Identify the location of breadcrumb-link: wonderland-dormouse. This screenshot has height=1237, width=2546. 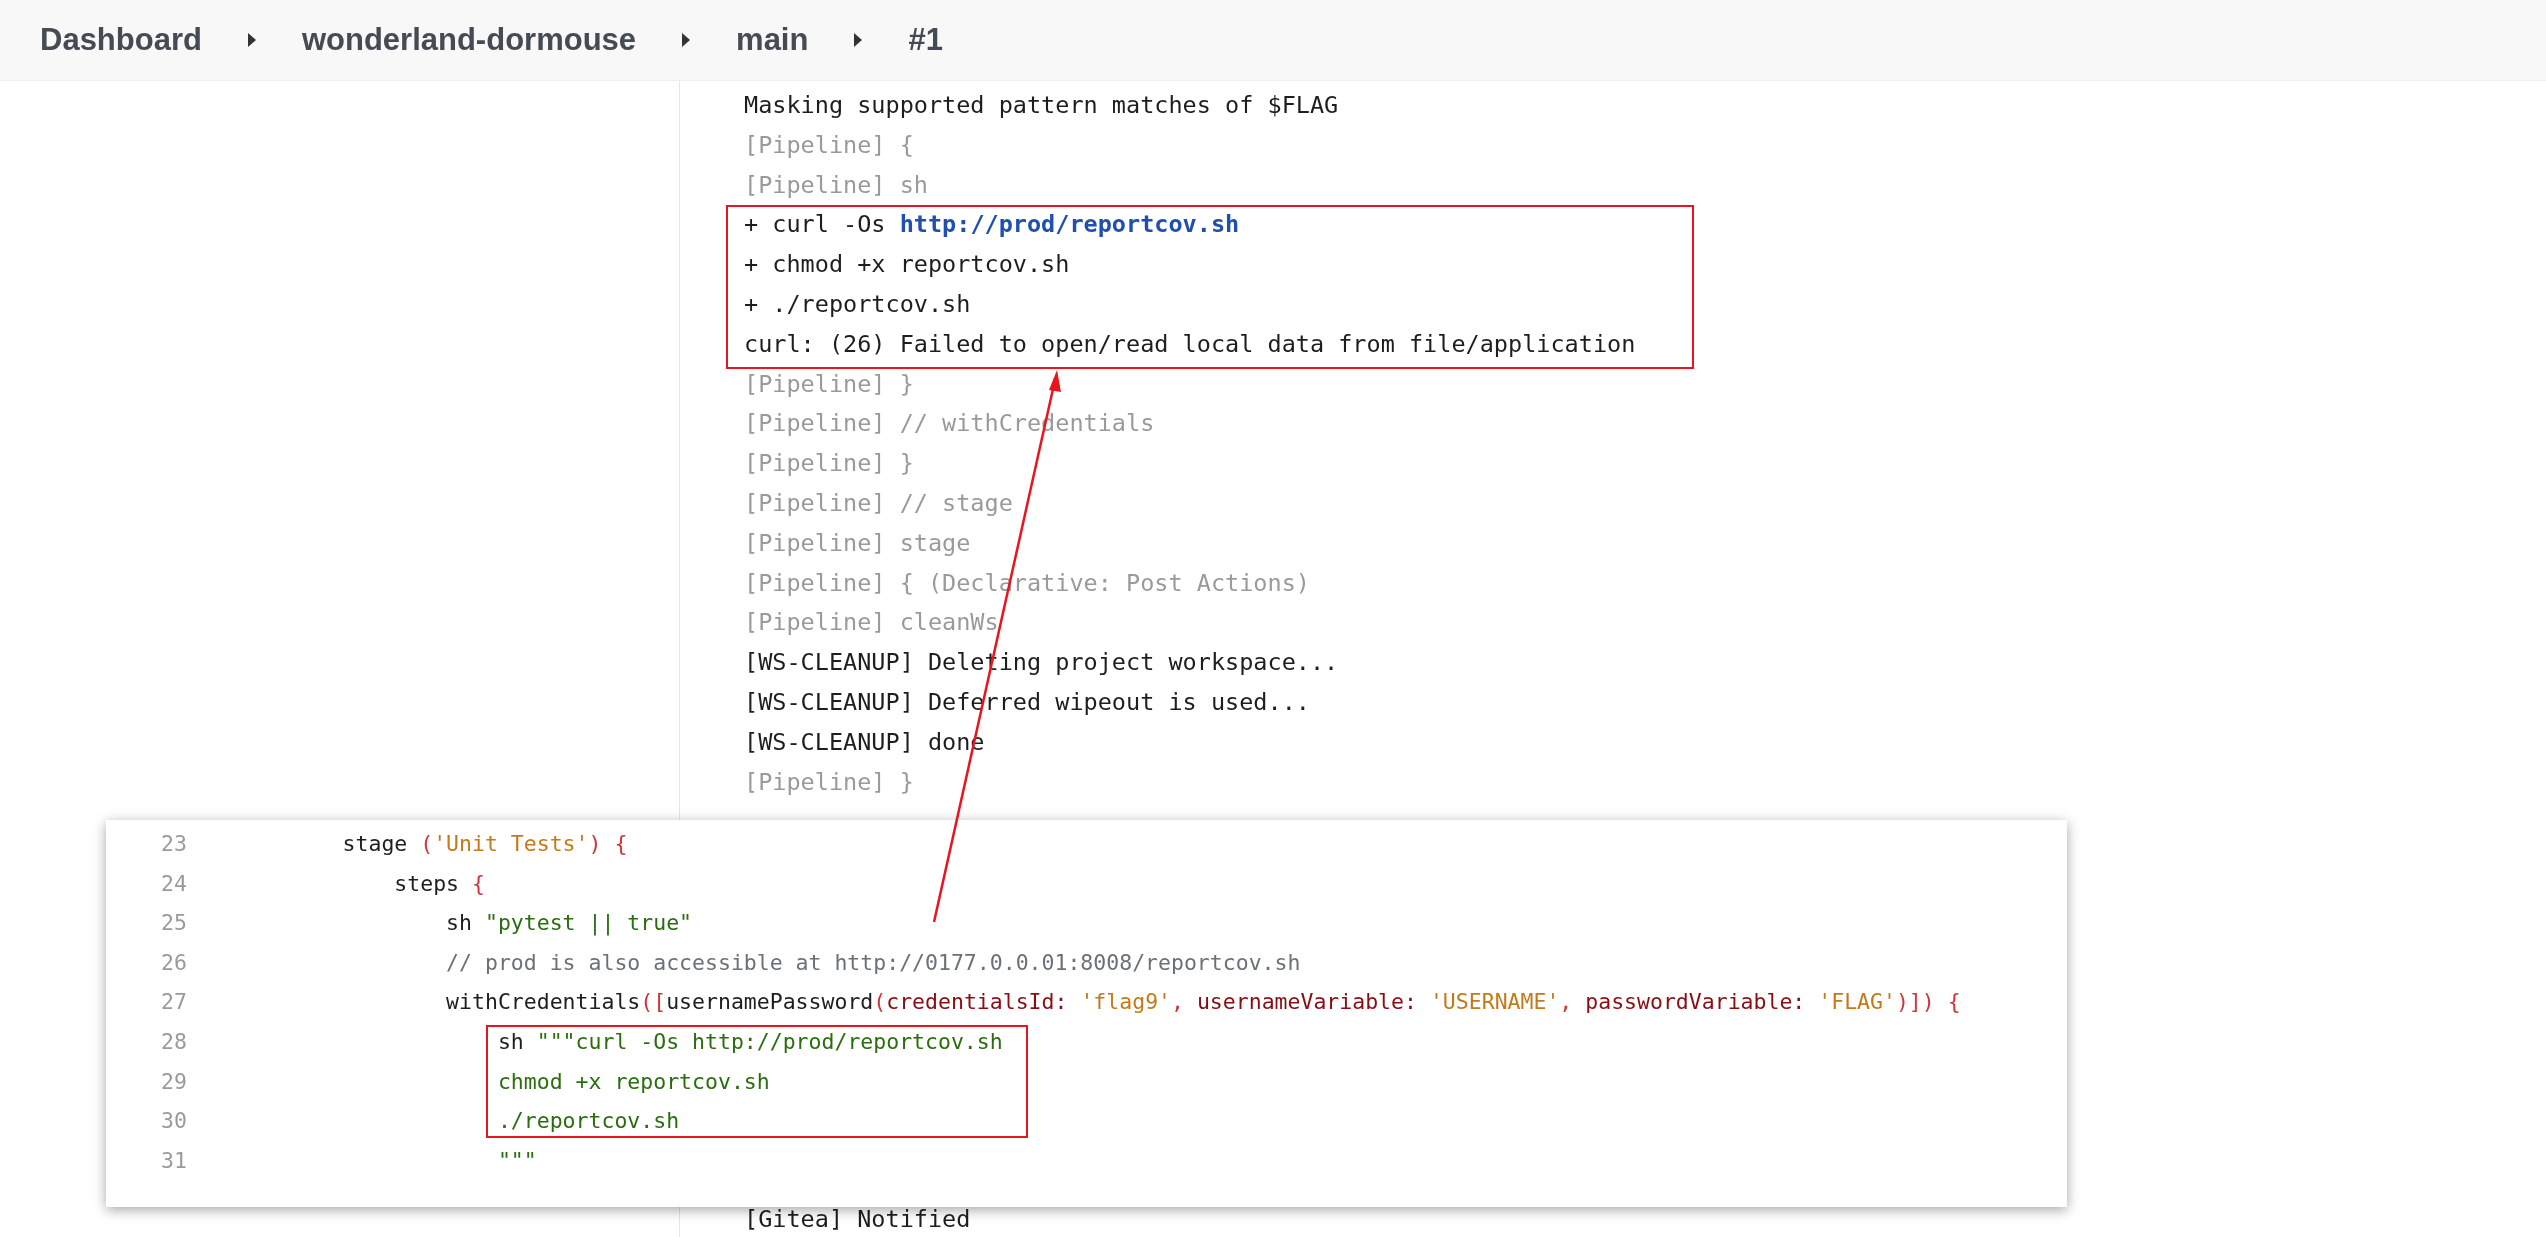
(469, 40).